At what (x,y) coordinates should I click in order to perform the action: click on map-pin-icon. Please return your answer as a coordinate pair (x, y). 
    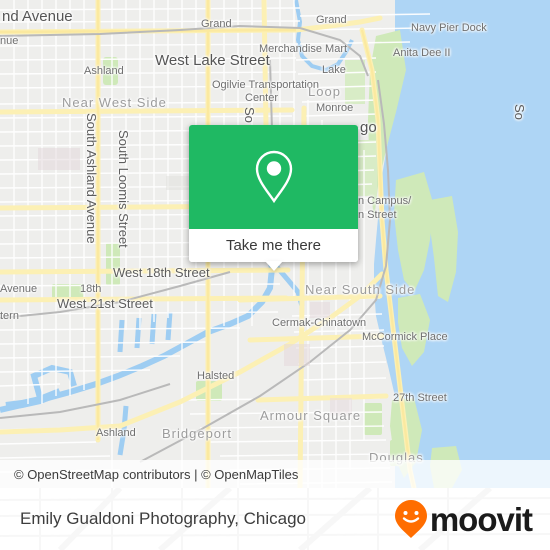
    Looking at the image, I should click on (273, 177).